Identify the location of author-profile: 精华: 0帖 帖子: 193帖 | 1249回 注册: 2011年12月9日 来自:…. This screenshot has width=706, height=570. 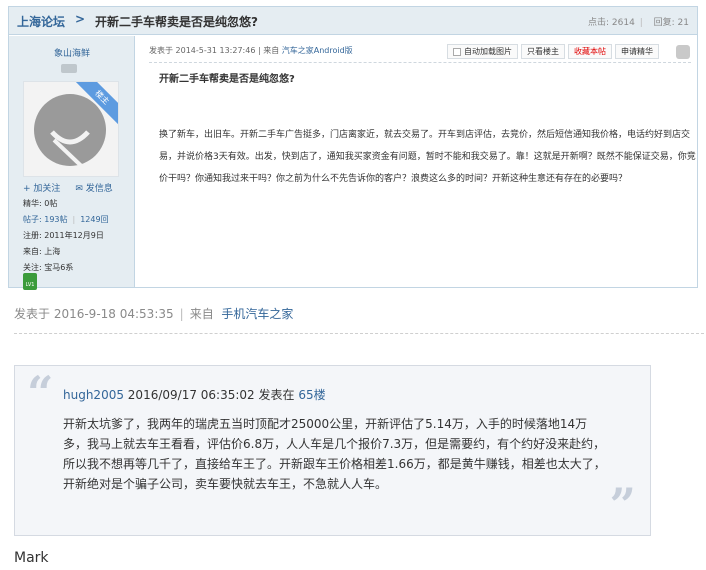
(78, 236).